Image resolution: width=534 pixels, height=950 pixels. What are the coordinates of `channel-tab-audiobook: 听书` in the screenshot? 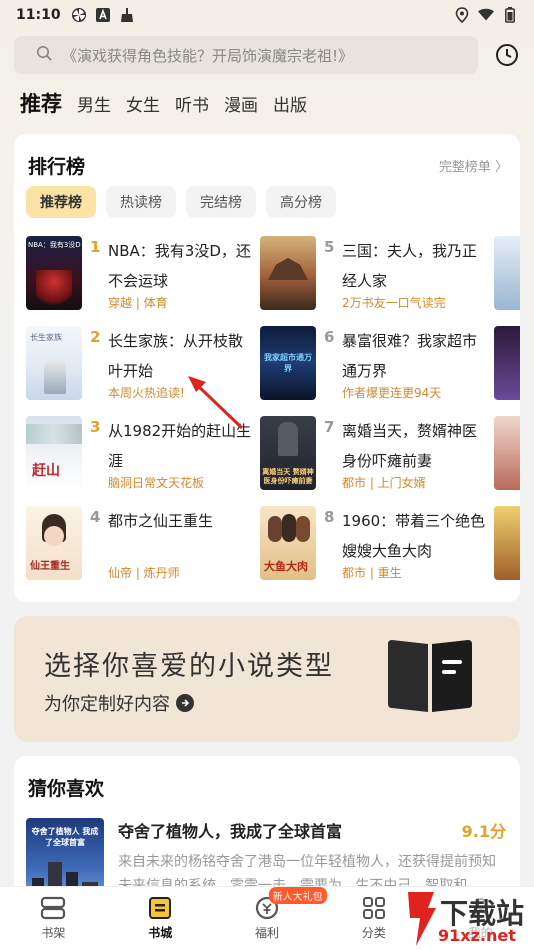 It's located at (192, 103).